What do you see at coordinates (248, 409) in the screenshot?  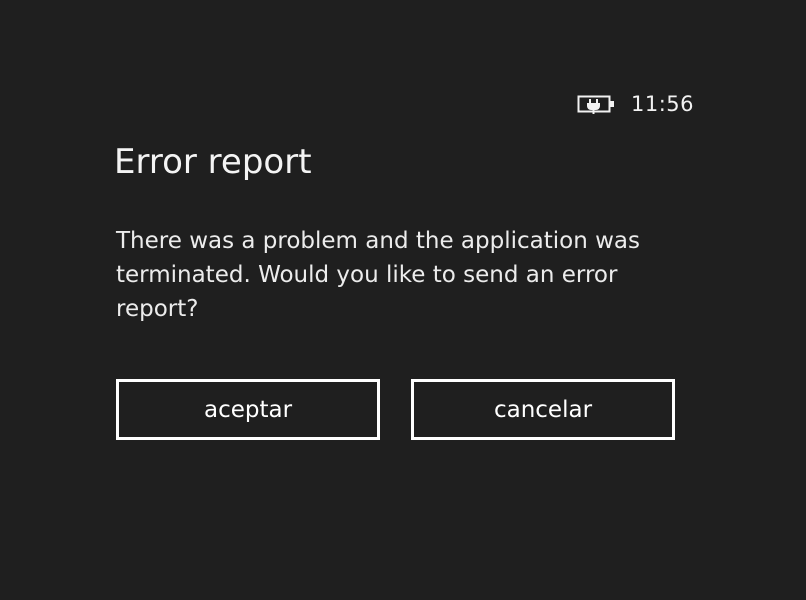 I see `accept-button: aceptar` at bounding box center [248, 409].